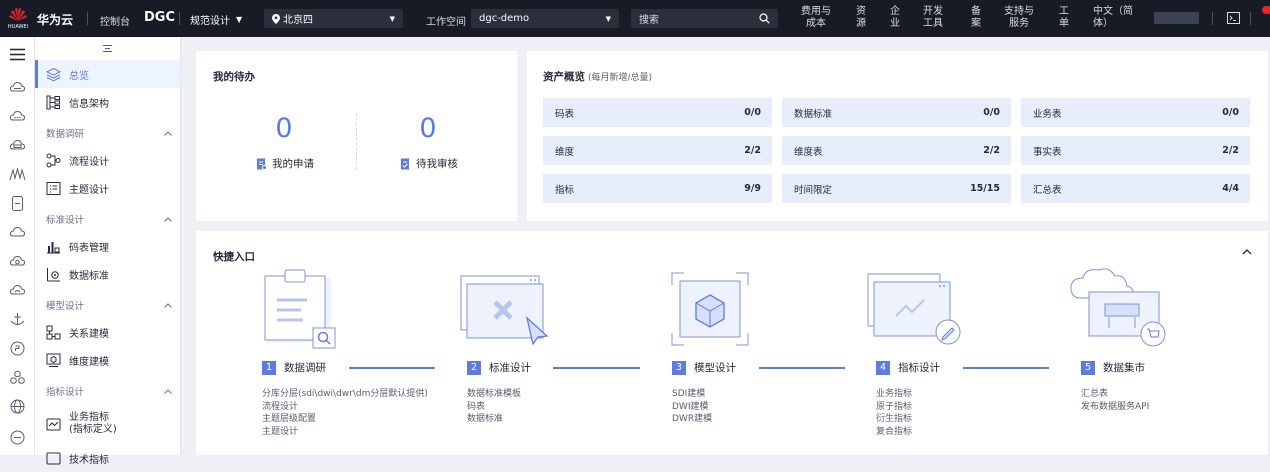 The image size is (1270, 472). I want to click on sidebar-item-info-architecture: 信息架构, so click(107, 102).